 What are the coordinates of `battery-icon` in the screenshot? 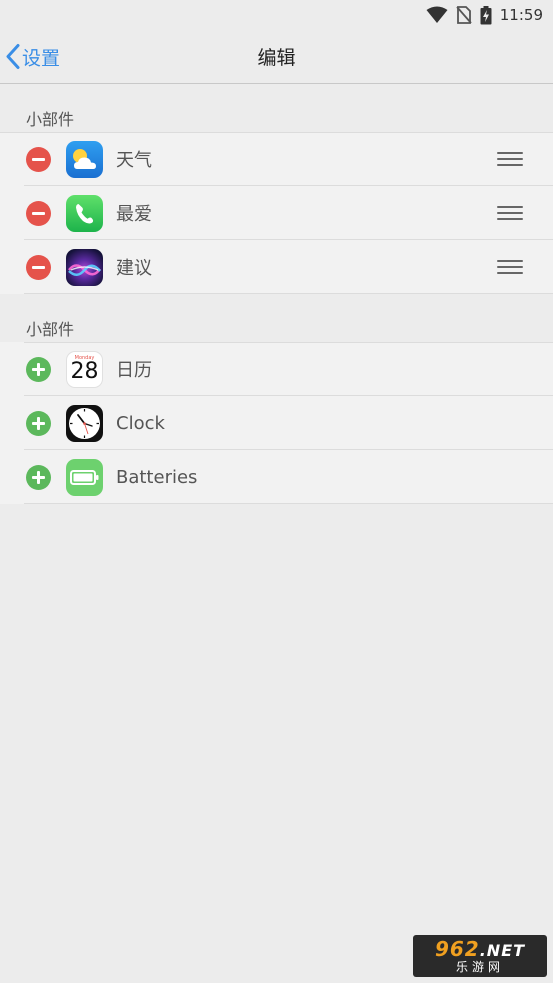 It's located at (84, 477).